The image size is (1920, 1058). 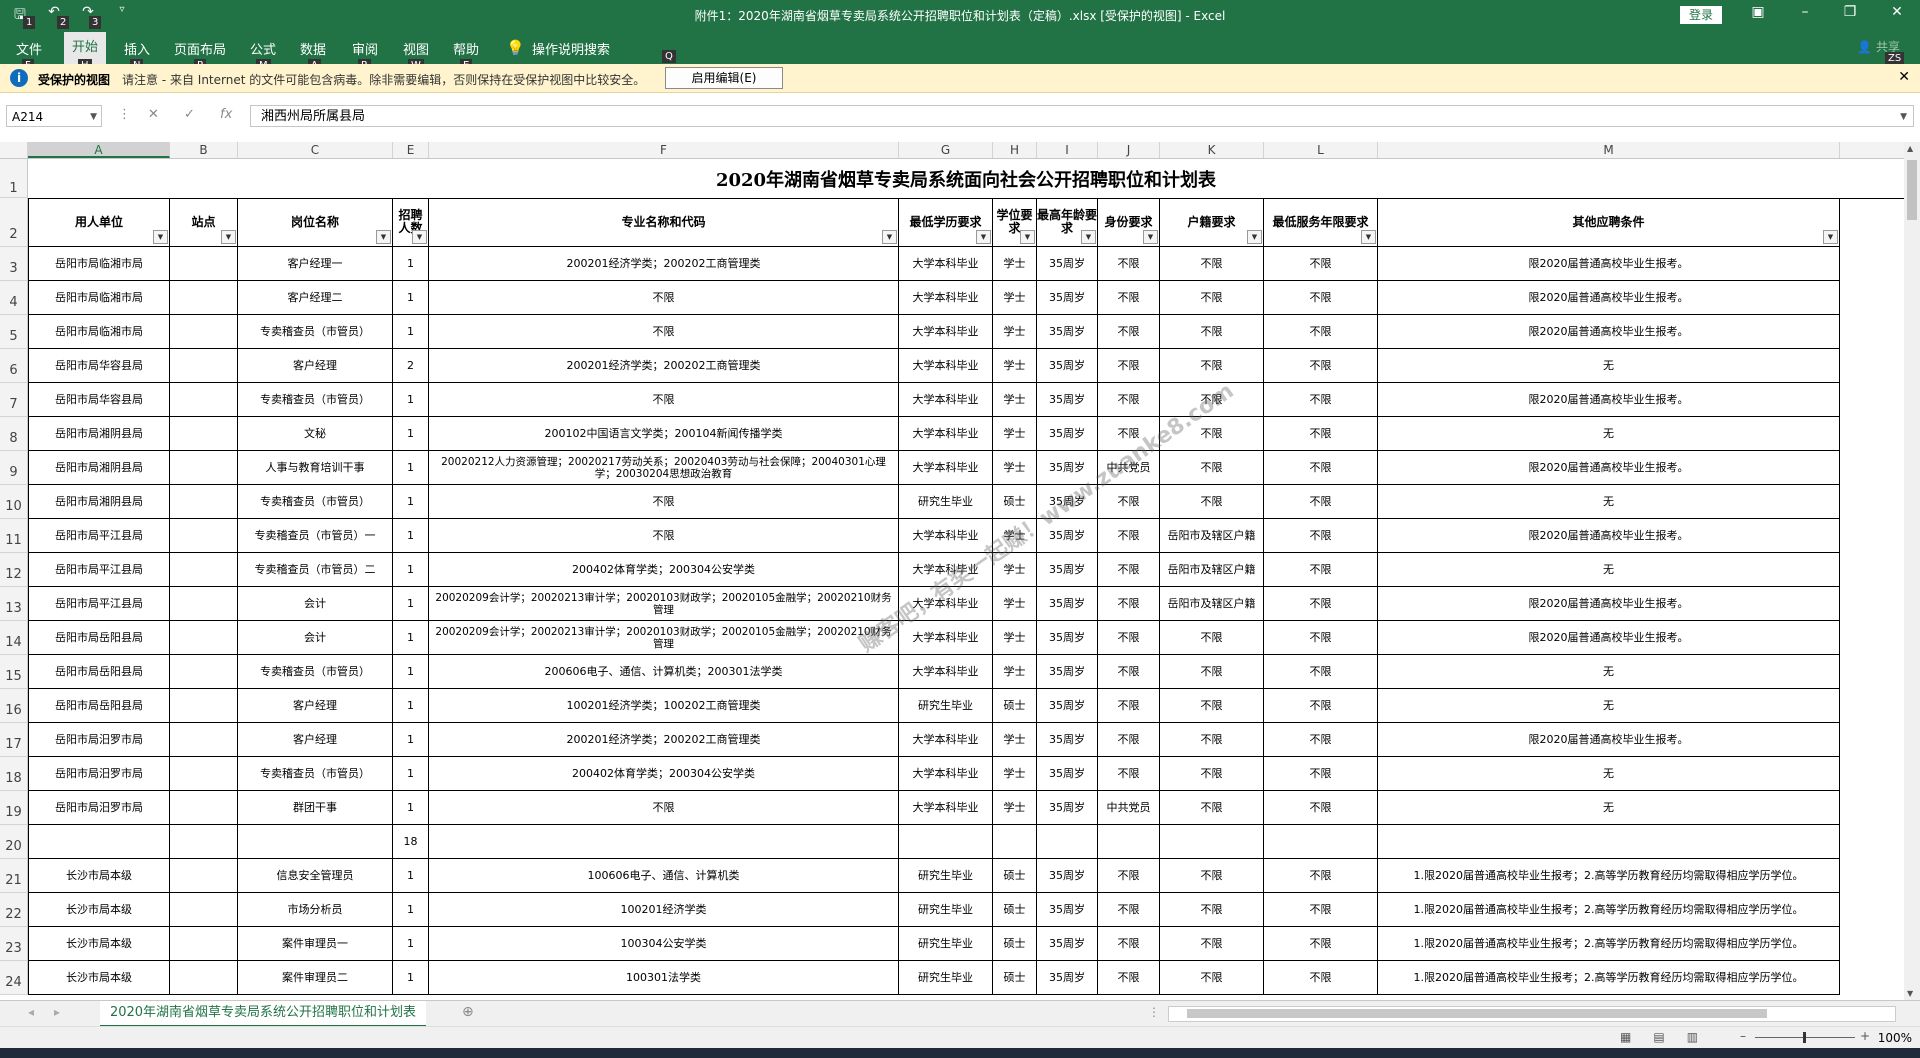 I want to click on table-cell: 长沙市局本级, so click(x=99, y=876).